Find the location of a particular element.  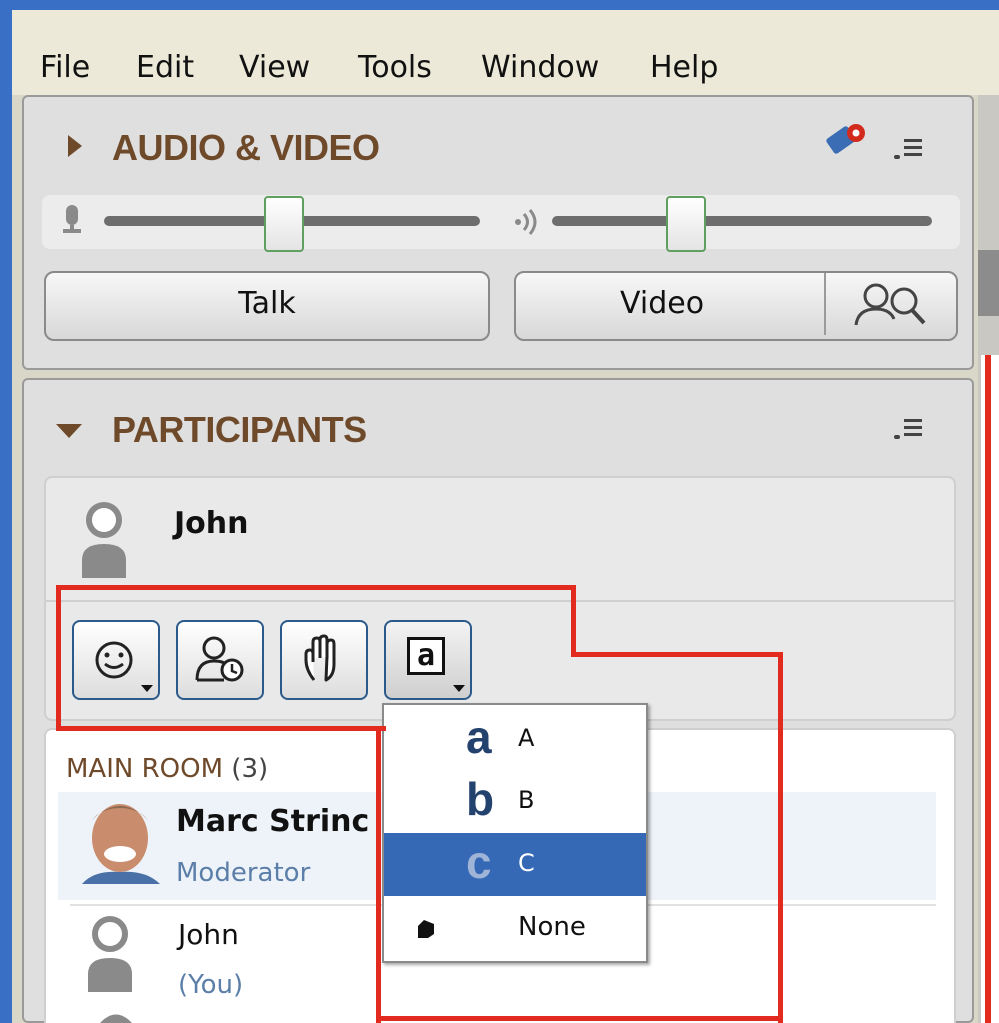

microphone-icon is located at coordinates (72, 219).